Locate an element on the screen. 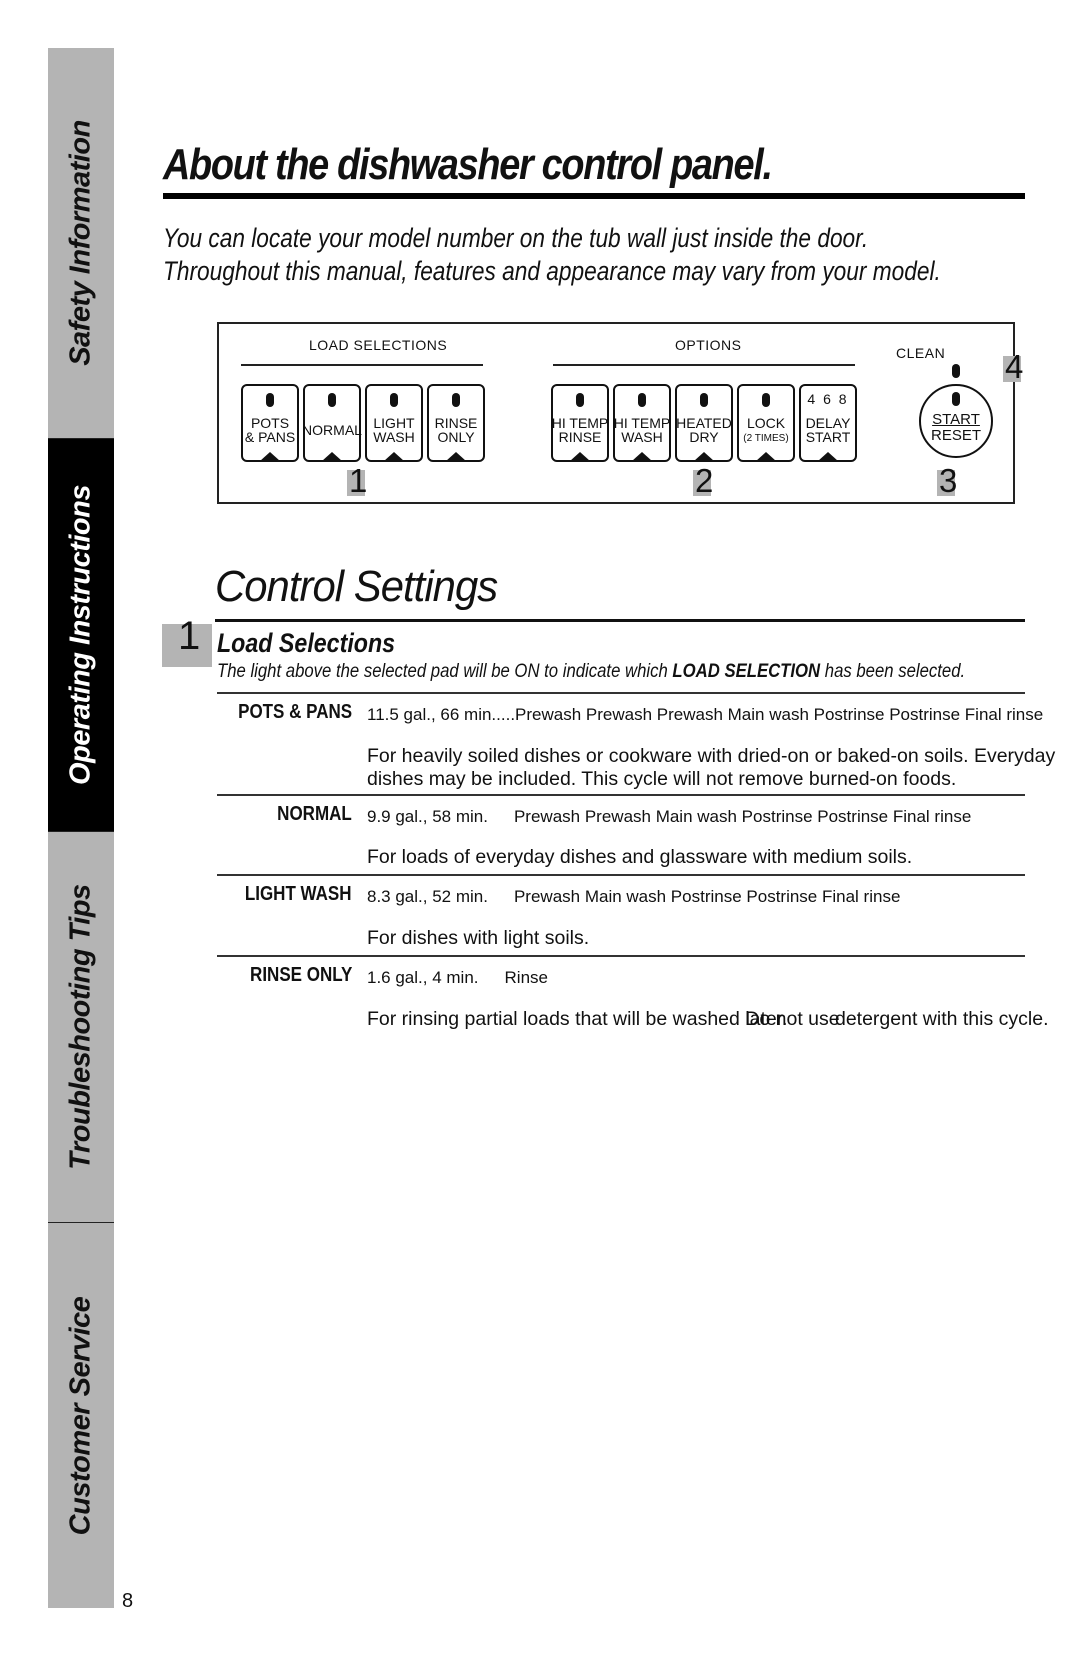 This screenshot has height=1669, width=1080. pad-hi-temp-wash: HI TEMP WASH is located at coordinates (642, 423).